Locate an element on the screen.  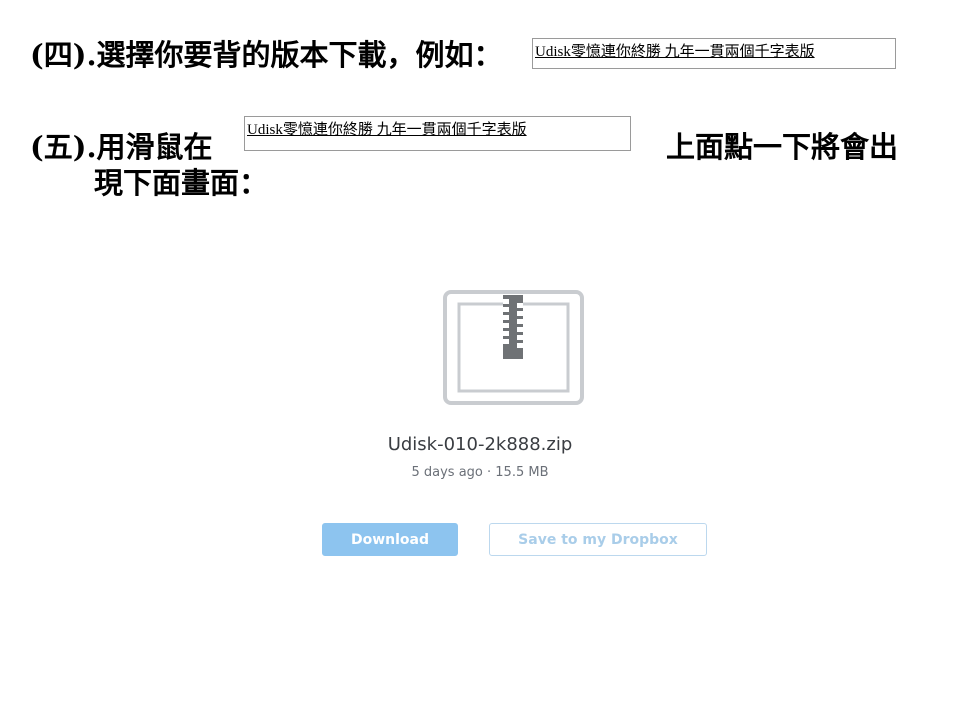
step5-instruction-end: 上面點一下將會出 is located at coordinates (782, 147).